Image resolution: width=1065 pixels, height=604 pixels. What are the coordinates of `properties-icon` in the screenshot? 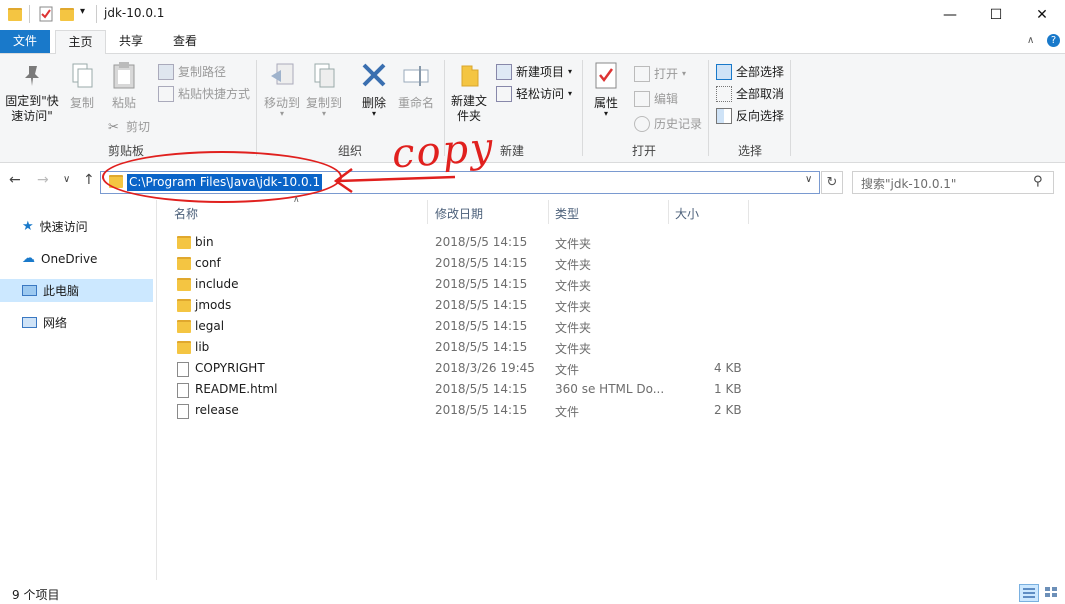 It's located at (606, 75).